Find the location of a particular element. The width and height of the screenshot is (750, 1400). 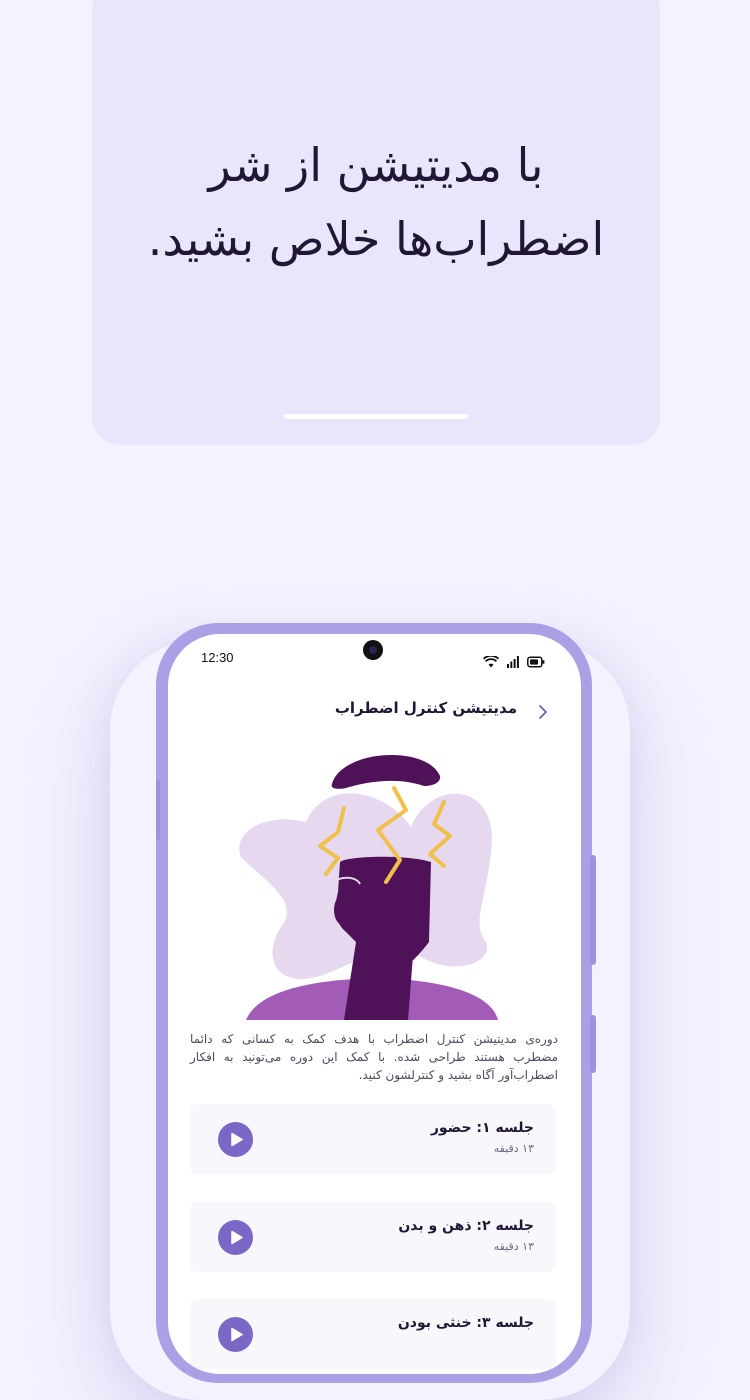

carousel-indicator is located at coordinates (376, 416).